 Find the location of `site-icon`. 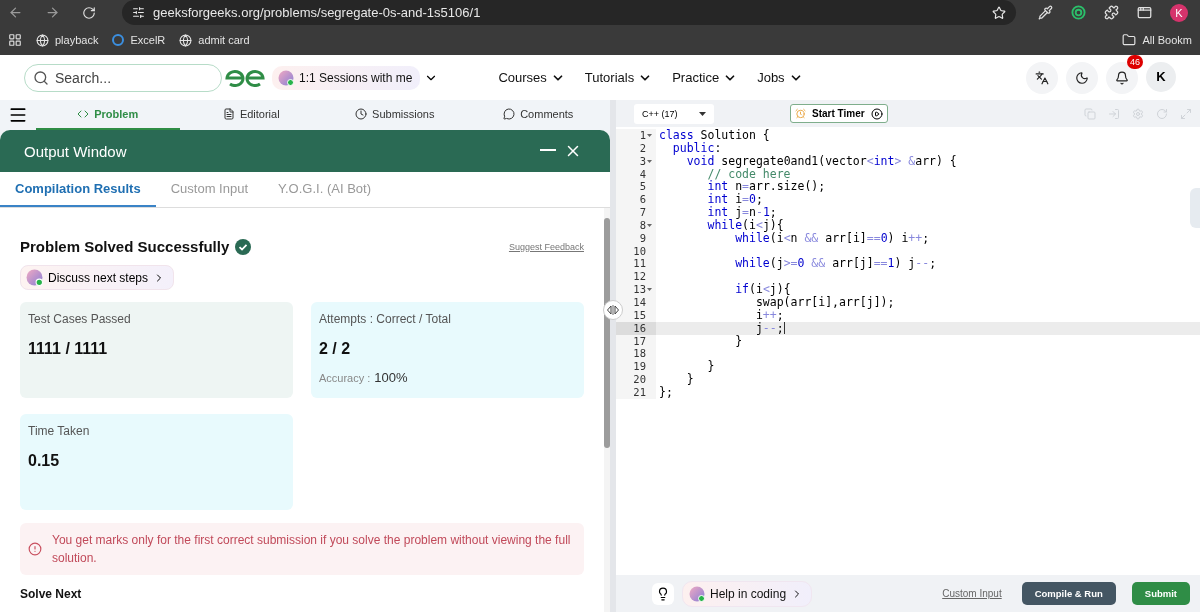

site-icon is located at coordinates (118, 40).